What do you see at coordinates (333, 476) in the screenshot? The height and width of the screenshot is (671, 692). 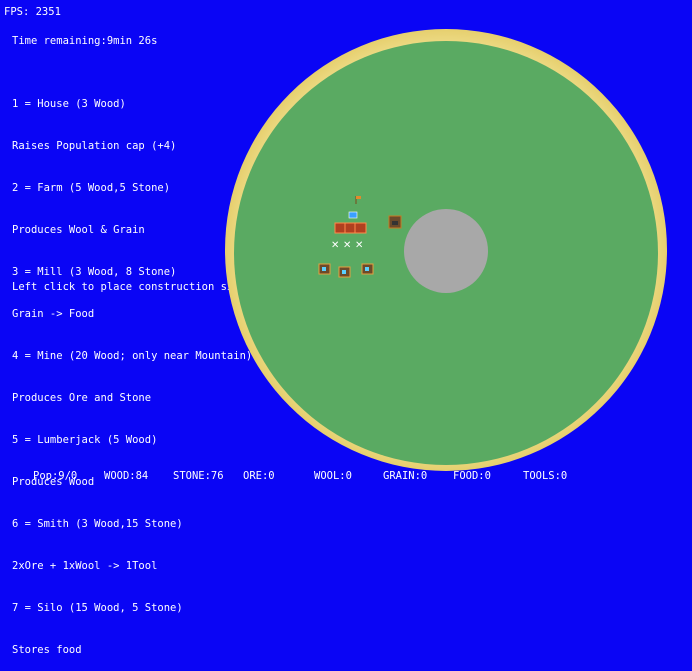 I see `wool-count: WOOL:0` at bounding box center [333, 476].